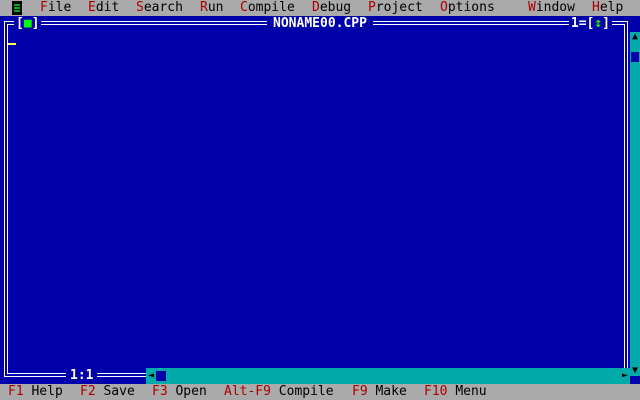 The width and height of the screenshot is (640, 400). Describe the element at coordinates (574, 23) in the screenshot. I see `window-number: 1` at that location.